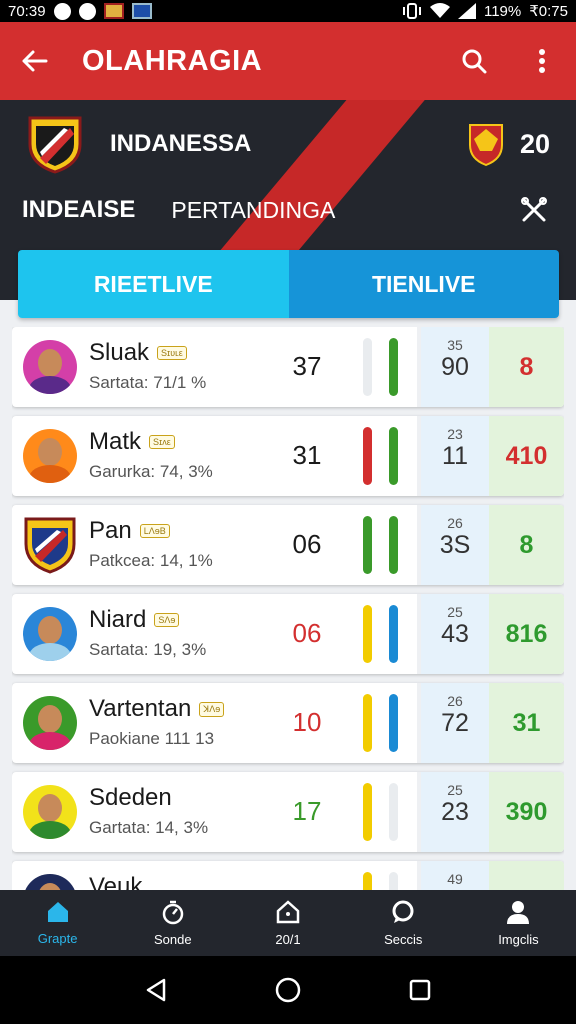  What do you see at coordinates (288, 634) in the screenshot?
I see `player-row: Niard SɅɘ Sartata: 19, 3% 06 25 43 816` at bounding box center [288, 634].